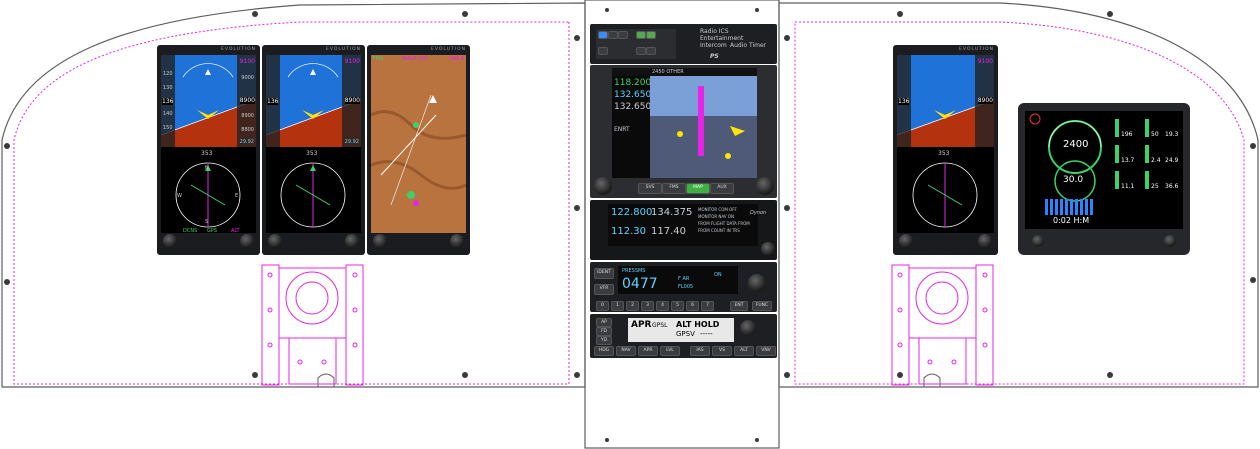 The height and width of the screenshot is (449, 1260). Describe the element at coordinates (739, 306) in the screenshot. I see `ent-key: ENT` at that location.